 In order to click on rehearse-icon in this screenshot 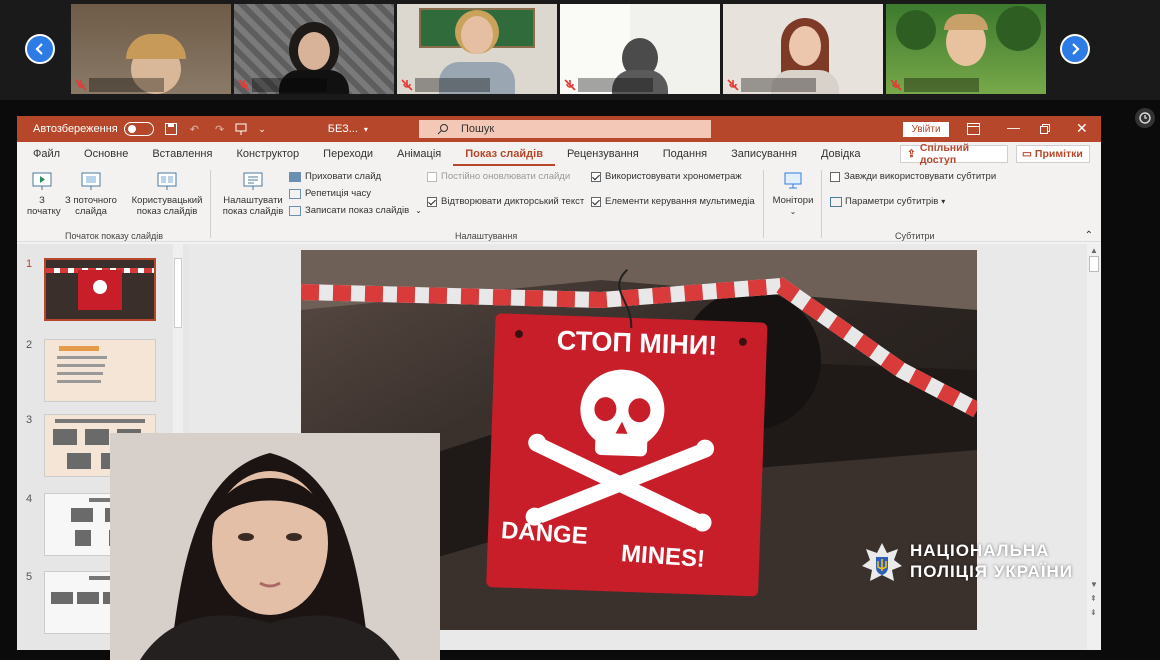, I will do `click(295, 193)`.